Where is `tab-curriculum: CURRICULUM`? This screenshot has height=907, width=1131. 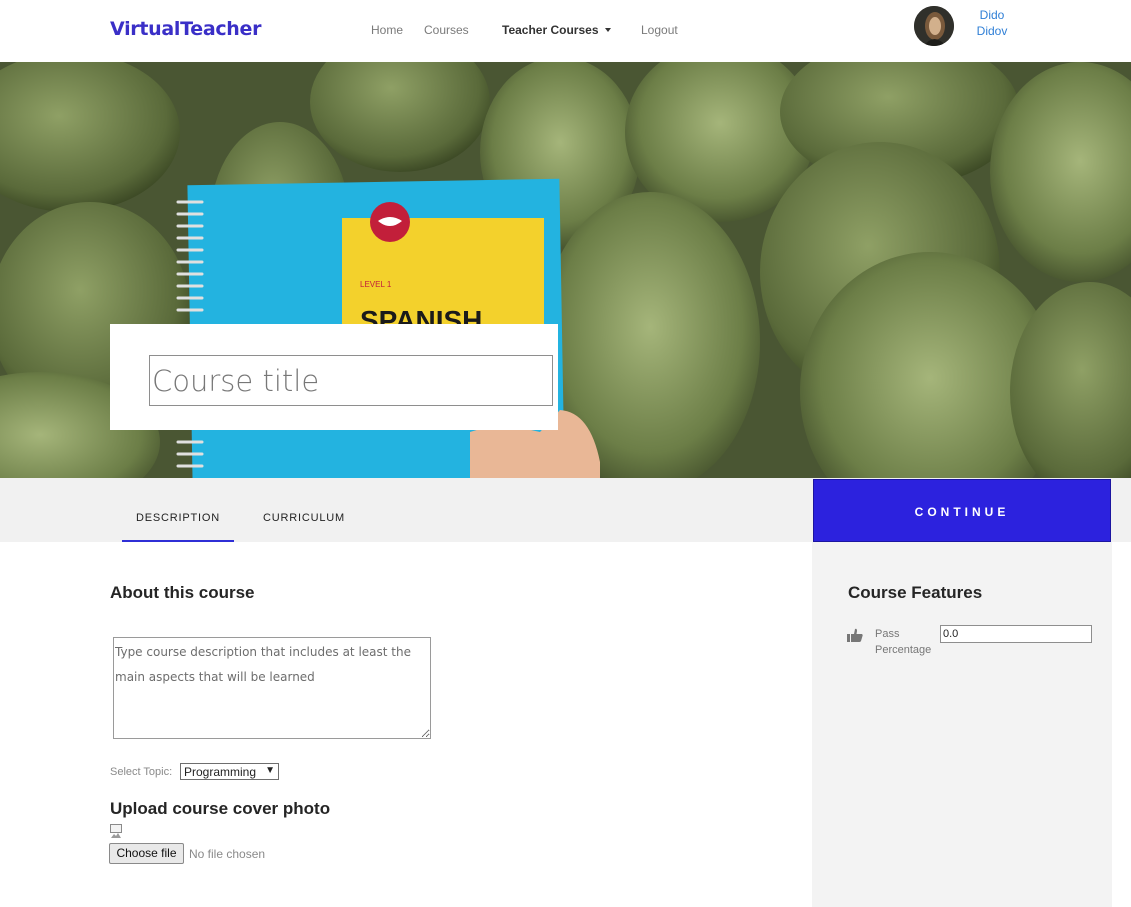 tab-curriculum: CURRICULUM is located at coordinates (304, 510).